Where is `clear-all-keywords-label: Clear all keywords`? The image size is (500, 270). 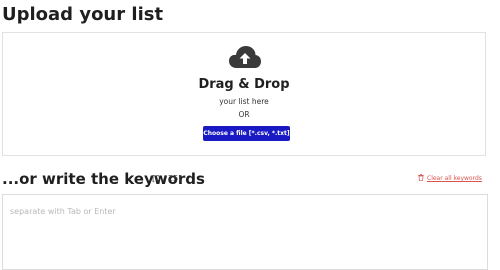
clear-all-keywords-label: Clear all keywords is located at coordinates (454, 178).